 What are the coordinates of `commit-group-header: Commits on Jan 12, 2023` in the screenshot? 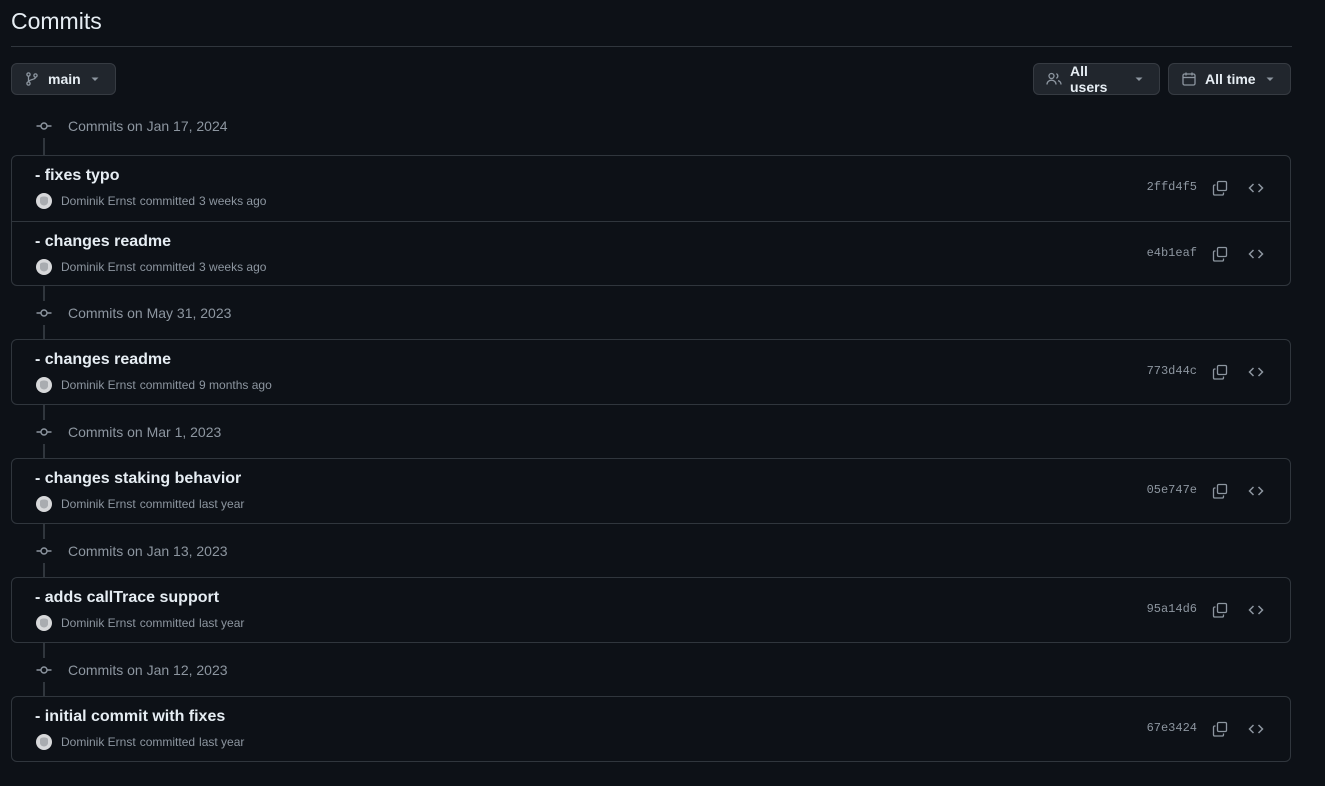 It's located at (129, 670).